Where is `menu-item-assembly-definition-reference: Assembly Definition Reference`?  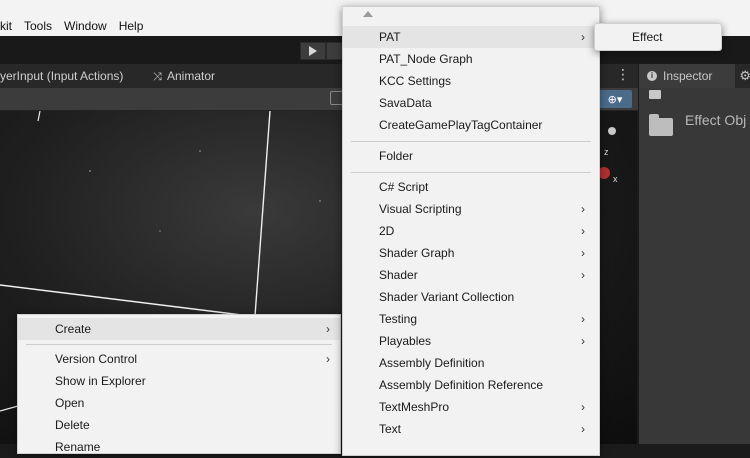 menu-item-assembly-definition-reference: Assembly Definition Reference is located at coordinates (471, 385).